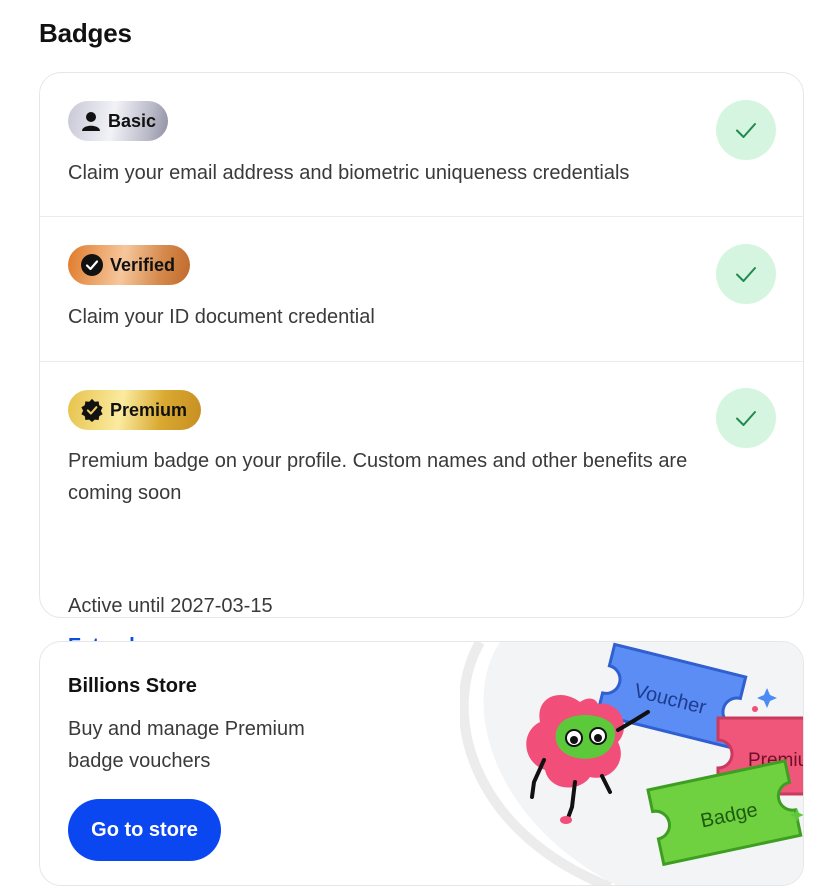 The image size is (816, 894). Describe the element at coordinates (149, 409) in the screenshot. I see `badge-label: Premium` at that location.